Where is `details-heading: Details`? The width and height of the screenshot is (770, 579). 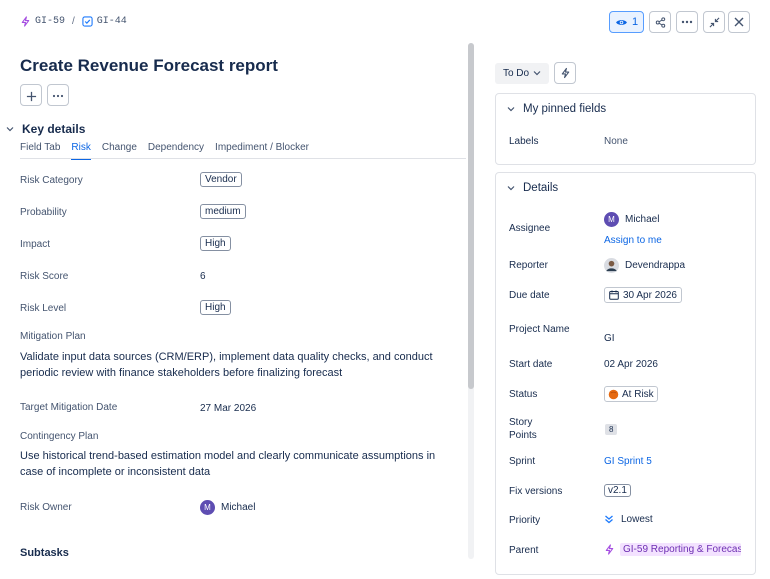 details-heading: Details is located at coordinates (541, 188).